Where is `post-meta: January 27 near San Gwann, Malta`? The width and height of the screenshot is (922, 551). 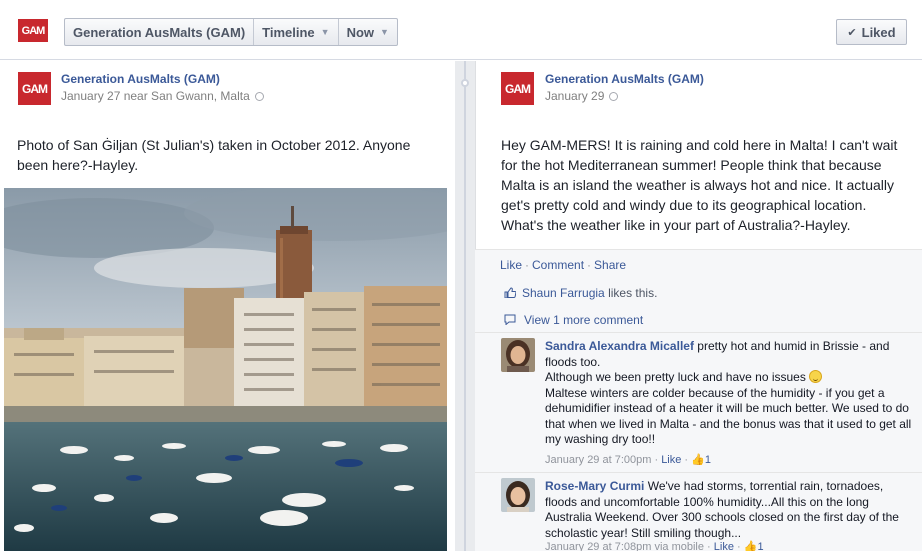
post-meta: January 27 near San Gwann, Malta is located at coordinates (162, 96).